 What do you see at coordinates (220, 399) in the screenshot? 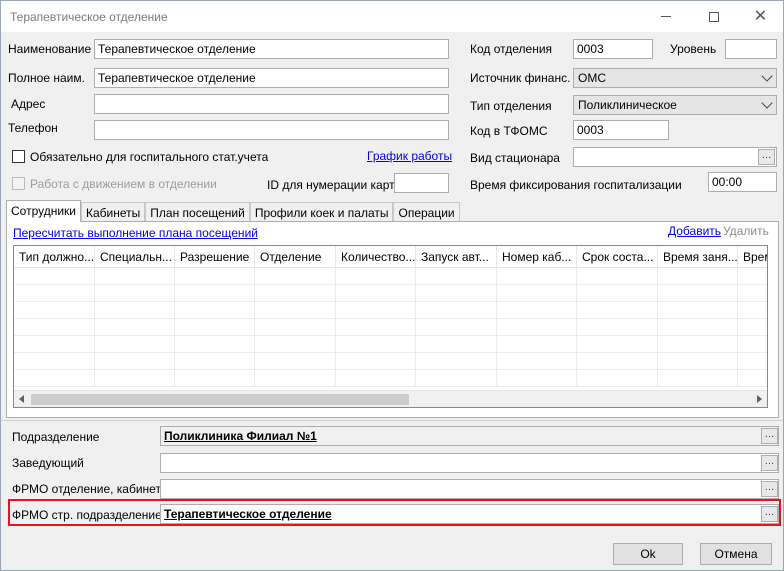
I see `scroll-thumb` at bounding box center [220, 399].